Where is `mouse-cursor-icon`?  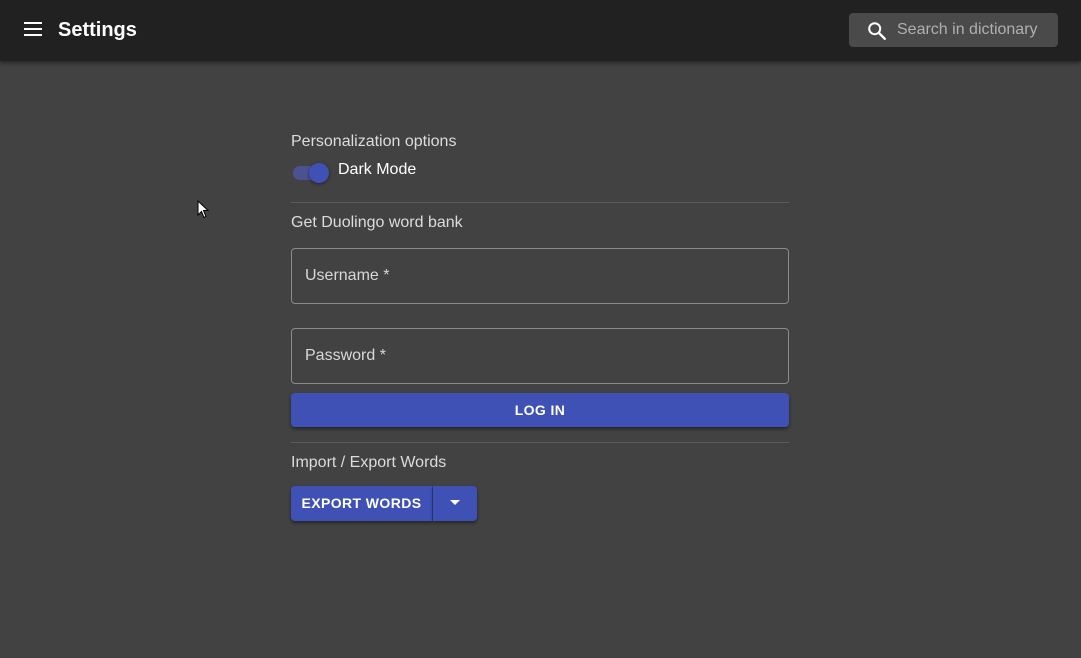 mouse-cursor-icon is located at coordinates (203, 209).